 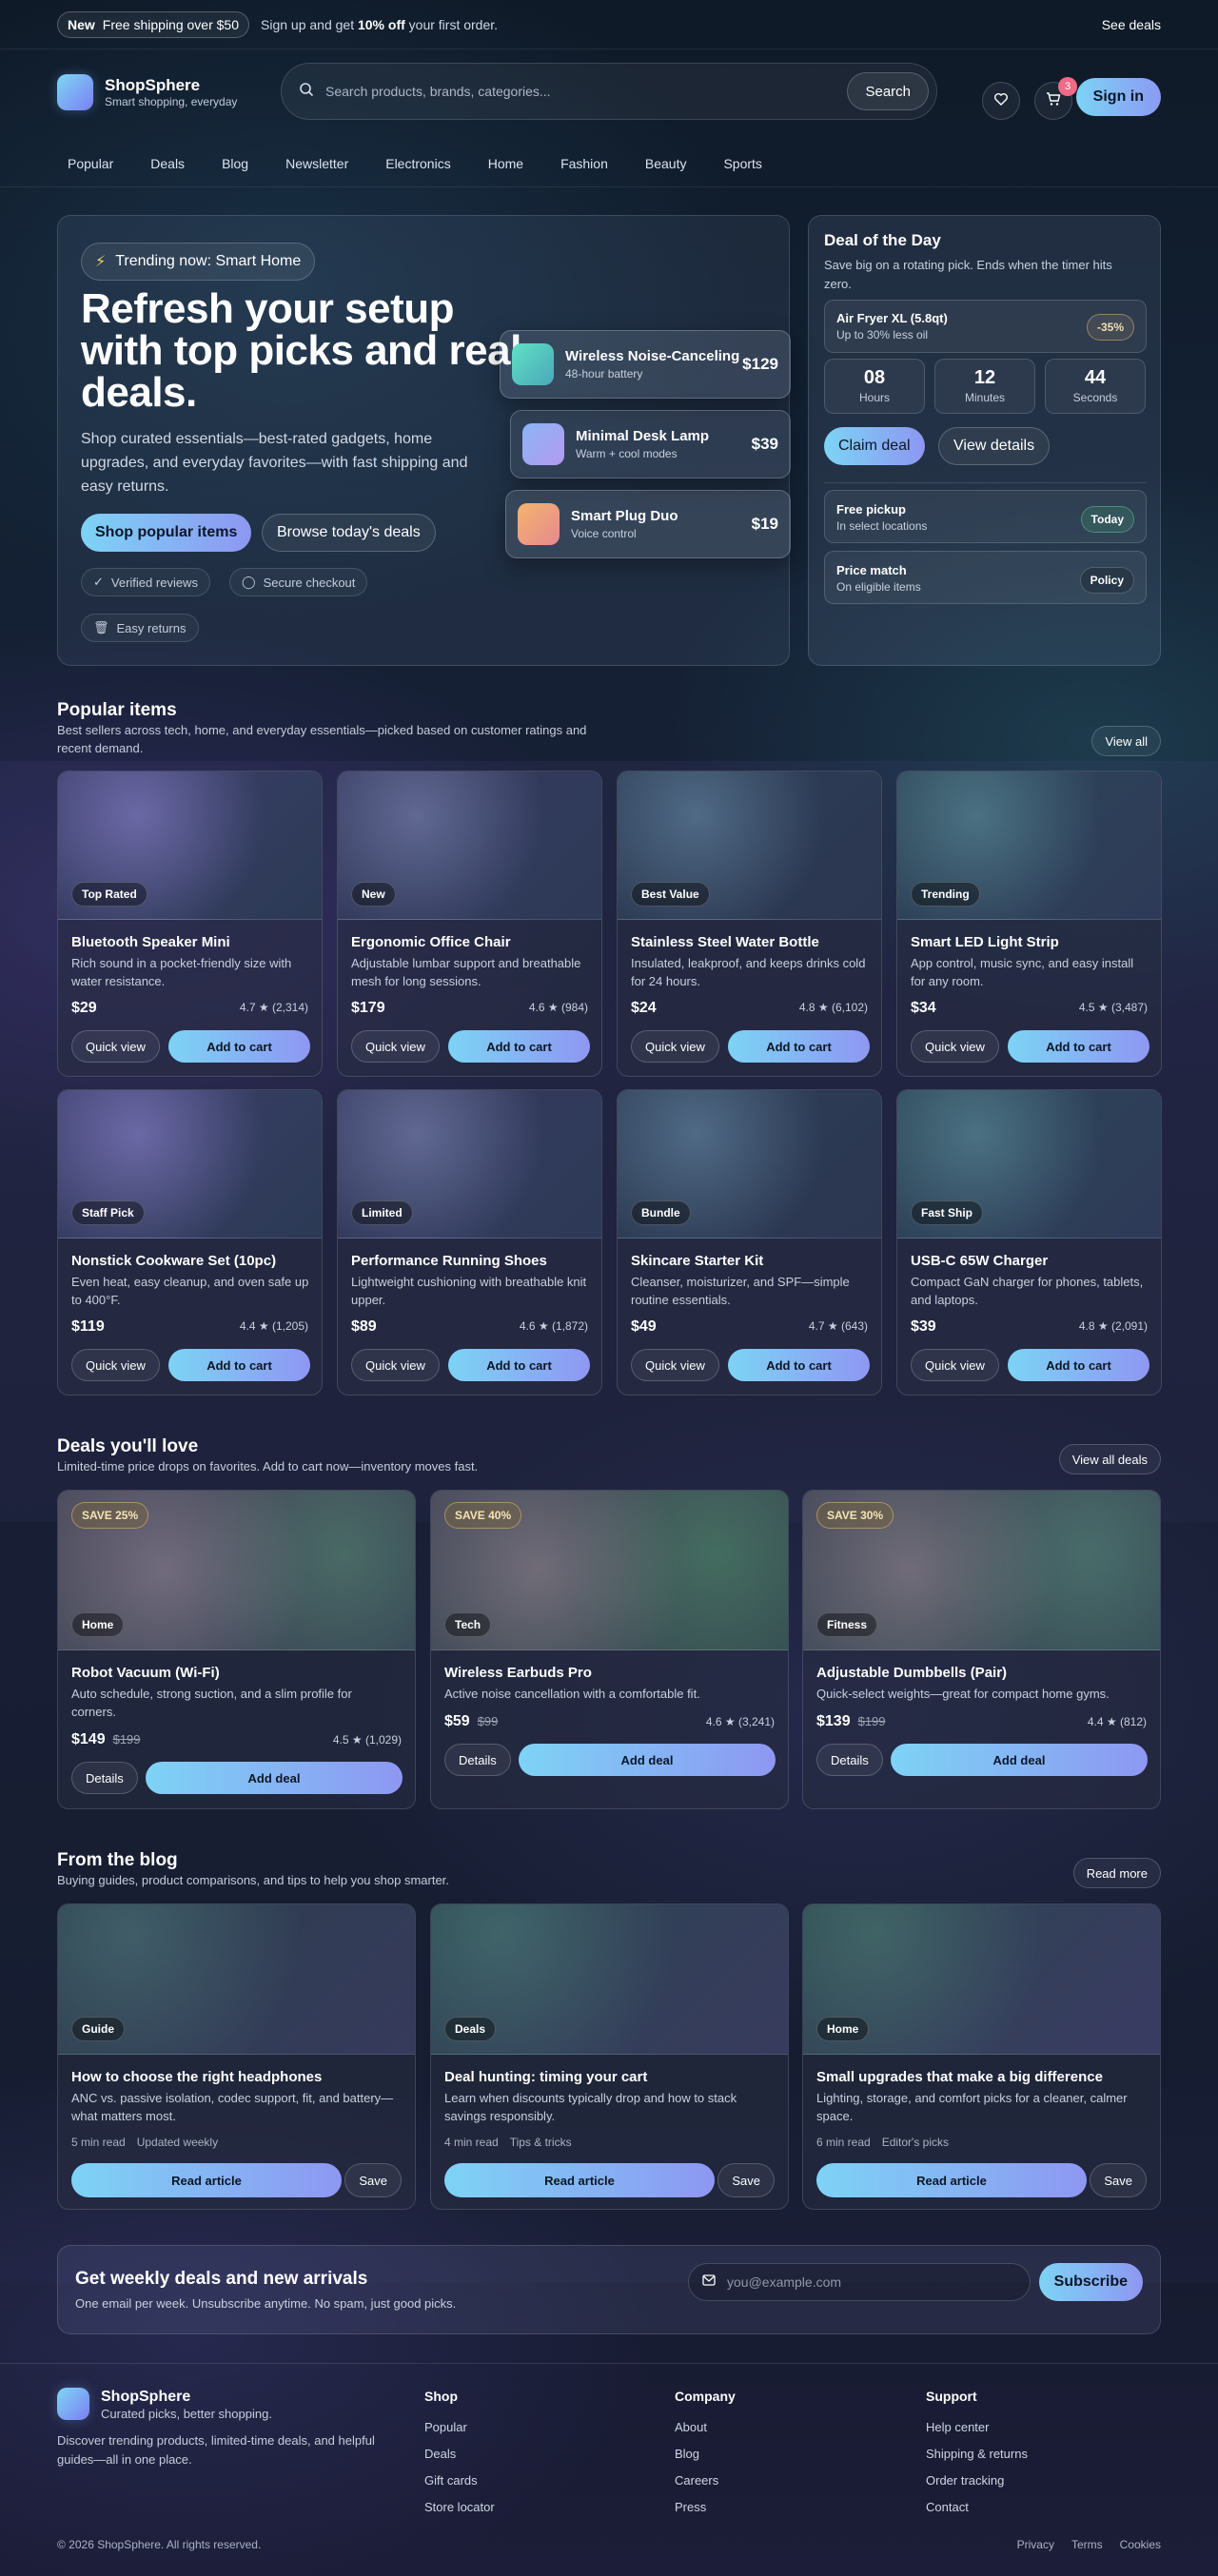 I want to click on hero-product-plug: Smart Plug Duo Voice control $19, so click(x=648, y=524).